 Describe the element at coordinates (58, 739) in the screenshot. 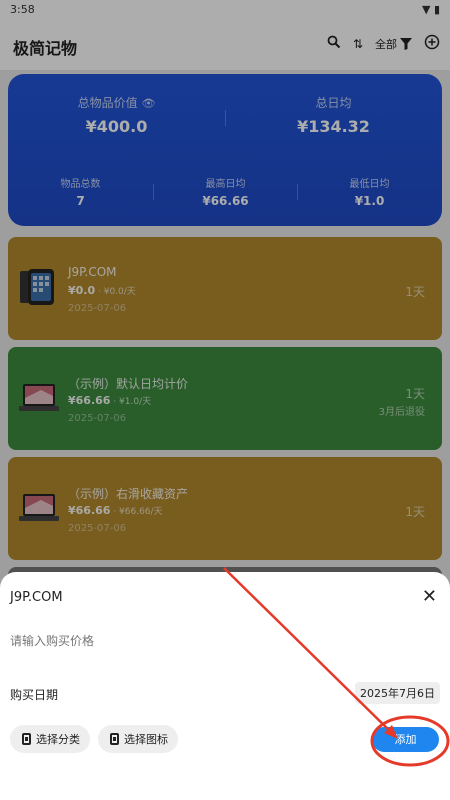

I see `select-category-label: 选择分类` at that location.